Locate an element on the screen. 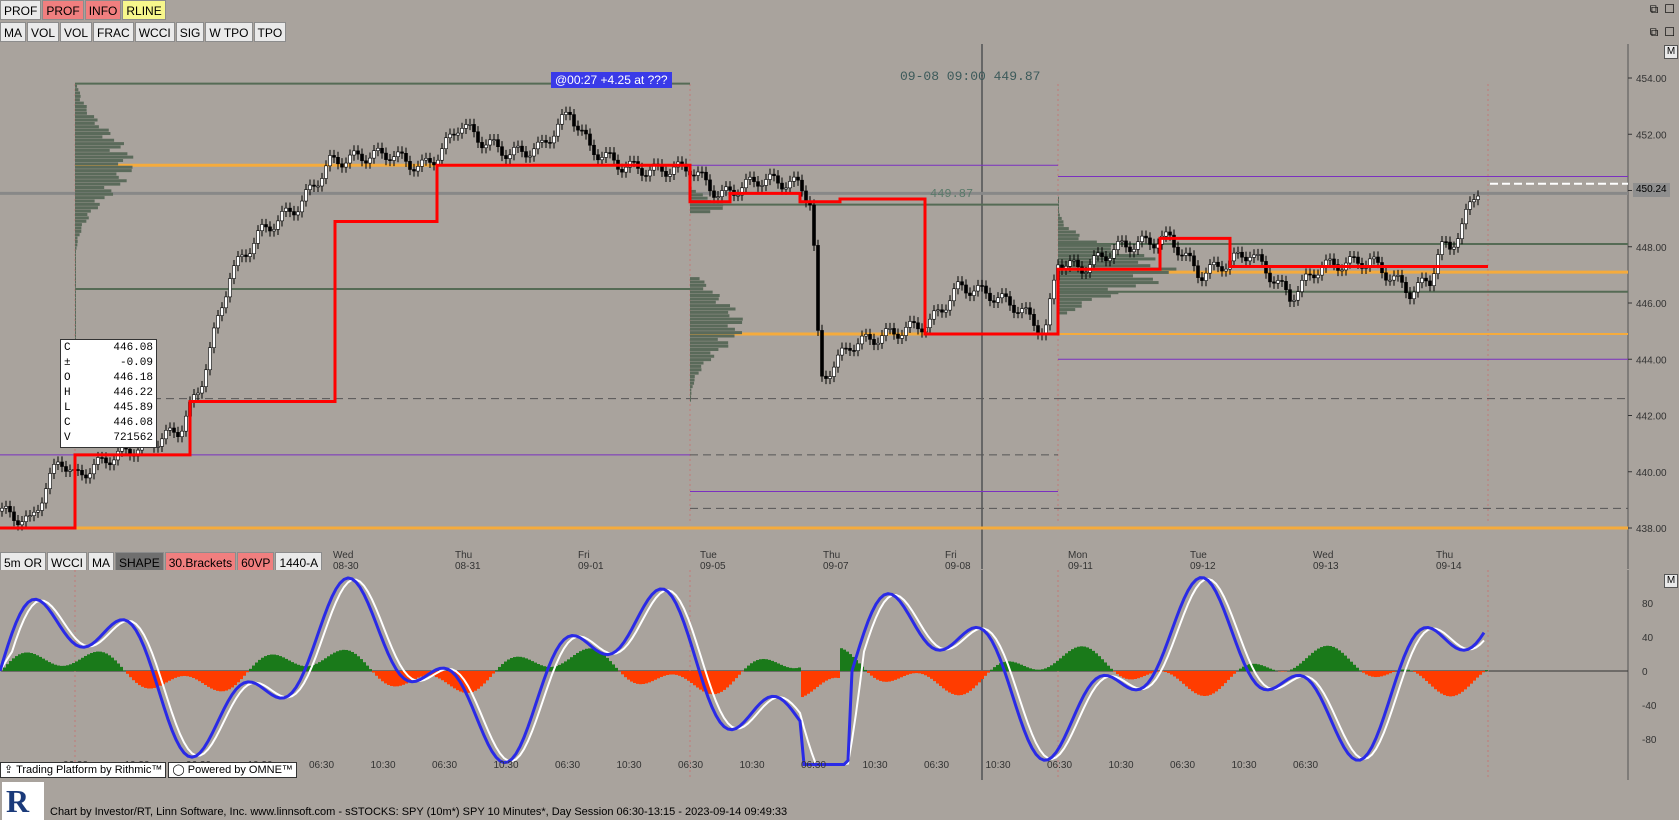 This screenshot has width=1679, height=820. indicator-btn-sig: SIG is located at coordinates (190, 32).